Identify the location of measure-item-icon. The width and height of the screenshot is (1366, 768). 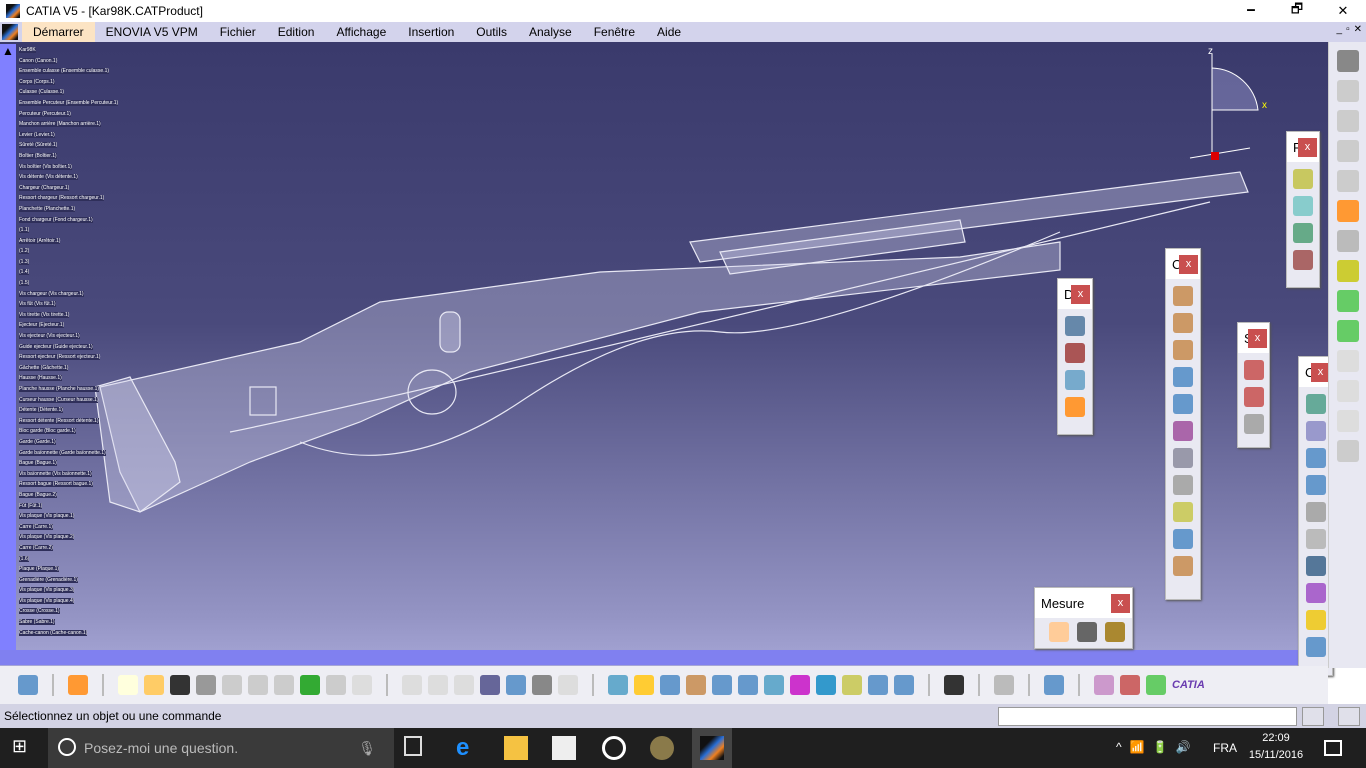
(1087, 632).